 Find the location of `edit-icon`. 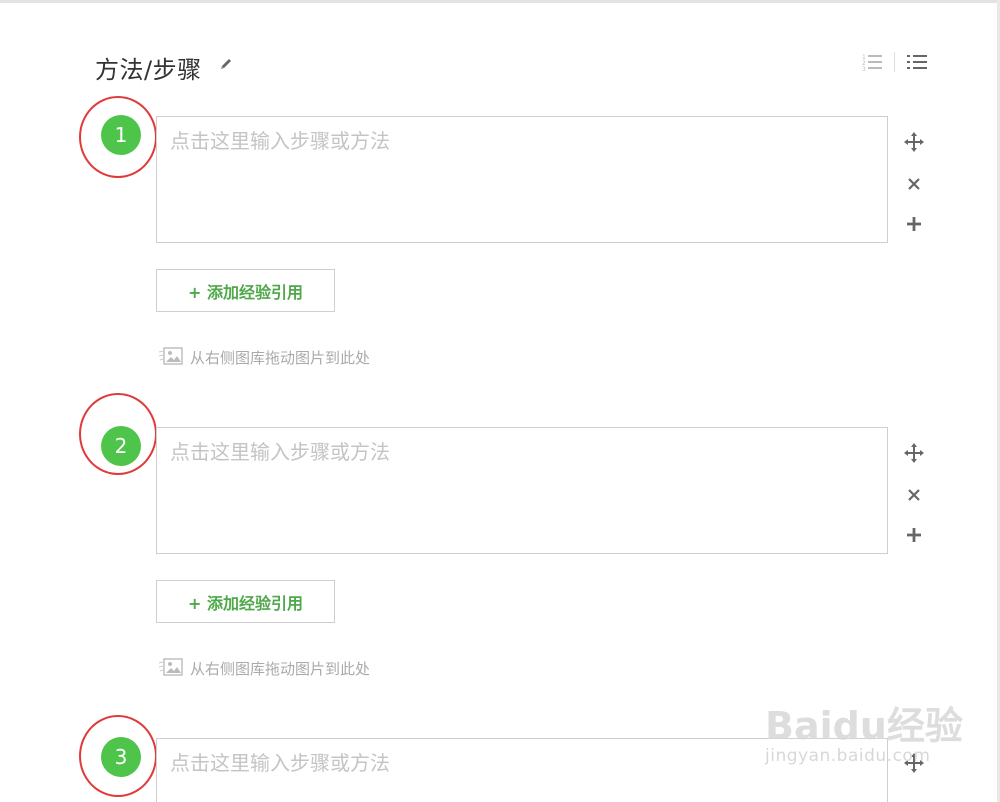

edit-icon is located at coordinates (226, 63).